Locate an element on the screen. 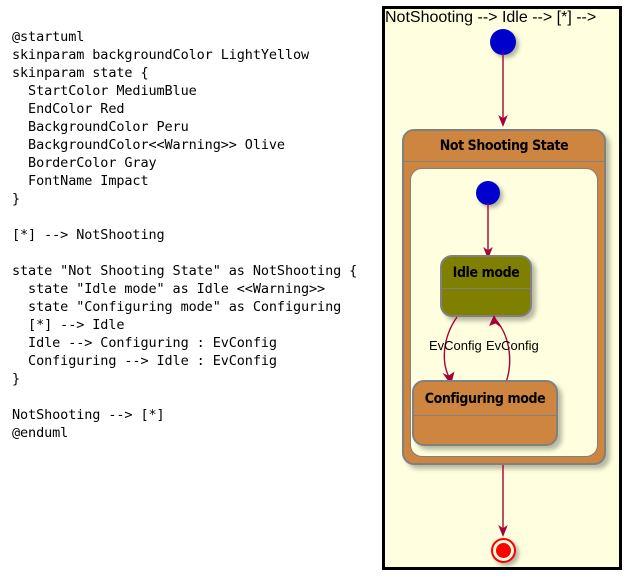  state-idle-mode: Idle mode is located at coordinates (486, 286).